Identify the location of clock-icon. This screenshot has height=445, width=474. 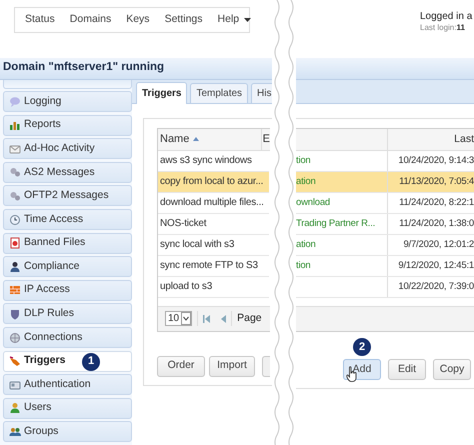
(15, 220).